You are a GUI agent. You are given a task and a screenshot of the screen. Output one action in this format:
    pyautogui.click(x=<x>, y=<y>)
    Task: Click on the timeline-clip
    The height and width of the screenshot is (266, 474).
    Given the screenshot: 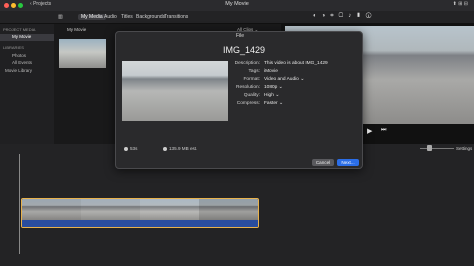 What is the action you would take?
    pyautogui.click(x=140, y=213)
    